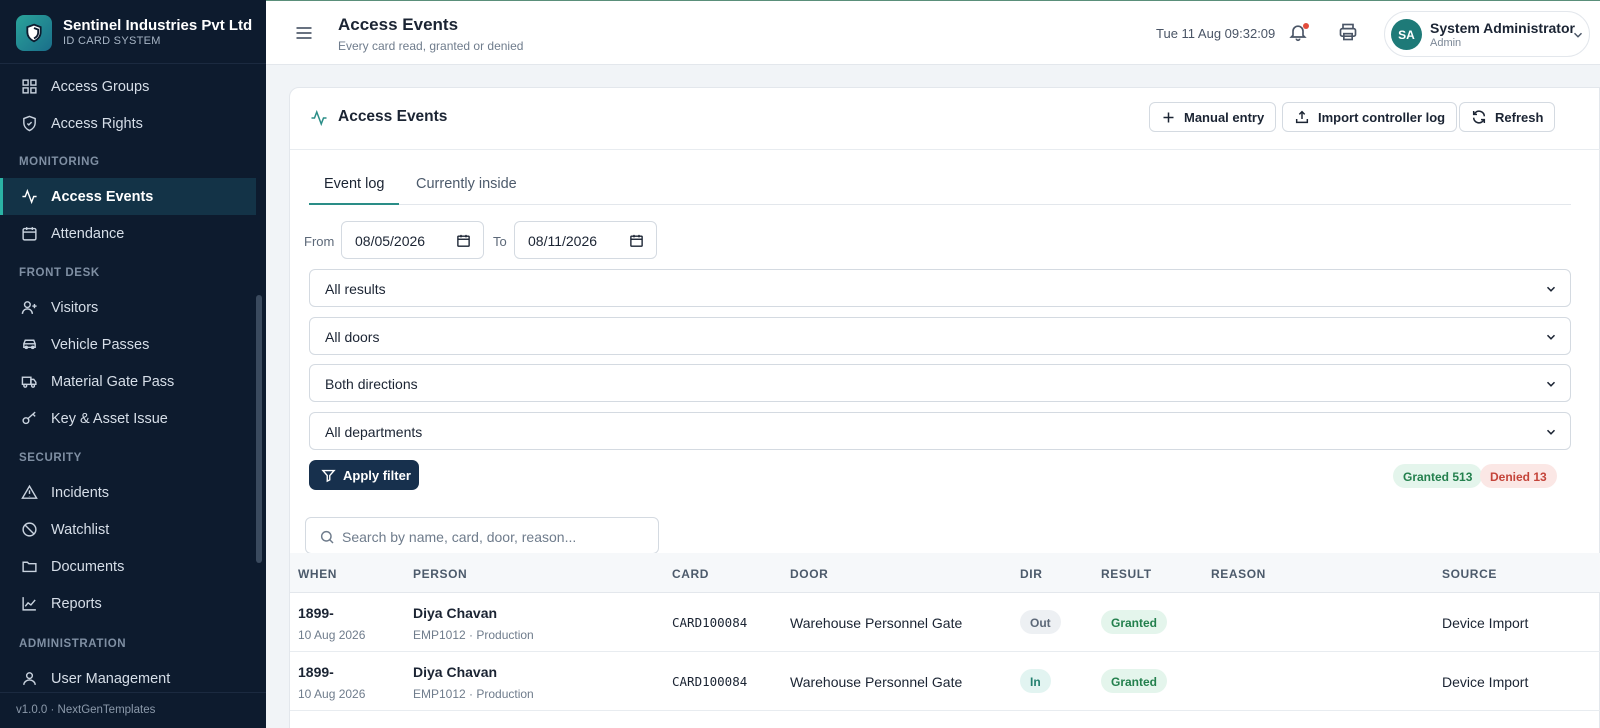 The image size is (1600, 728). Describe the element at coordinates (158, 25) in the screenshot. I see `brand-name: Sentinel Industries Pvt Ltd` at that location.